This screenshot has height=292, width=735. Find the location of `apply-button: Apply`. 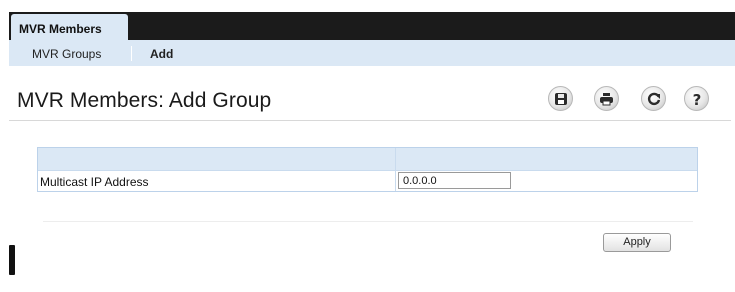

apply-button: Apply is located at coordinates (637, 242).